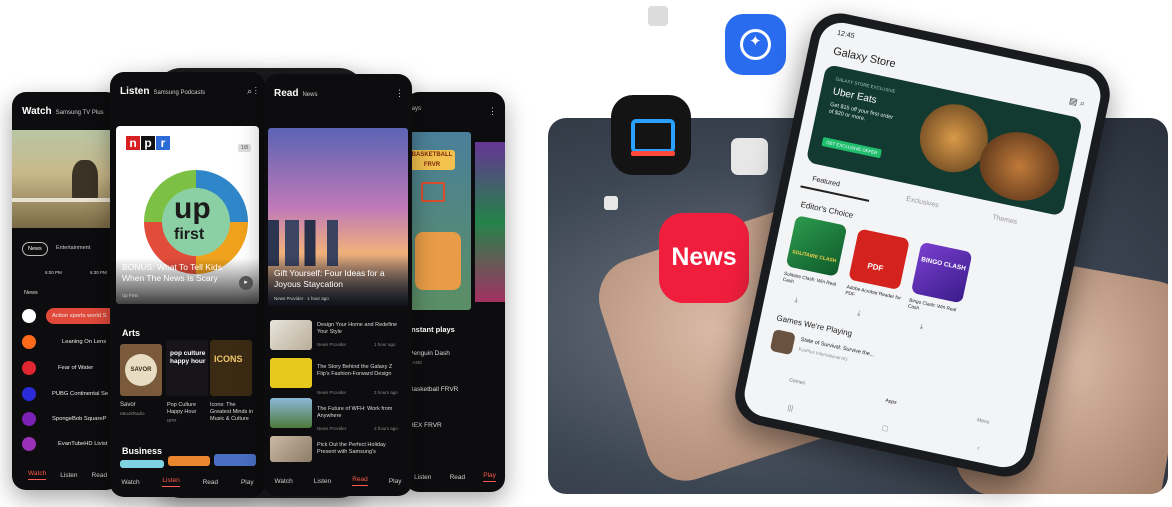 The height and width of the screenshot is (507, 1172). I want to click on podcast-cover-icons: ICONS, so click(231, 368).